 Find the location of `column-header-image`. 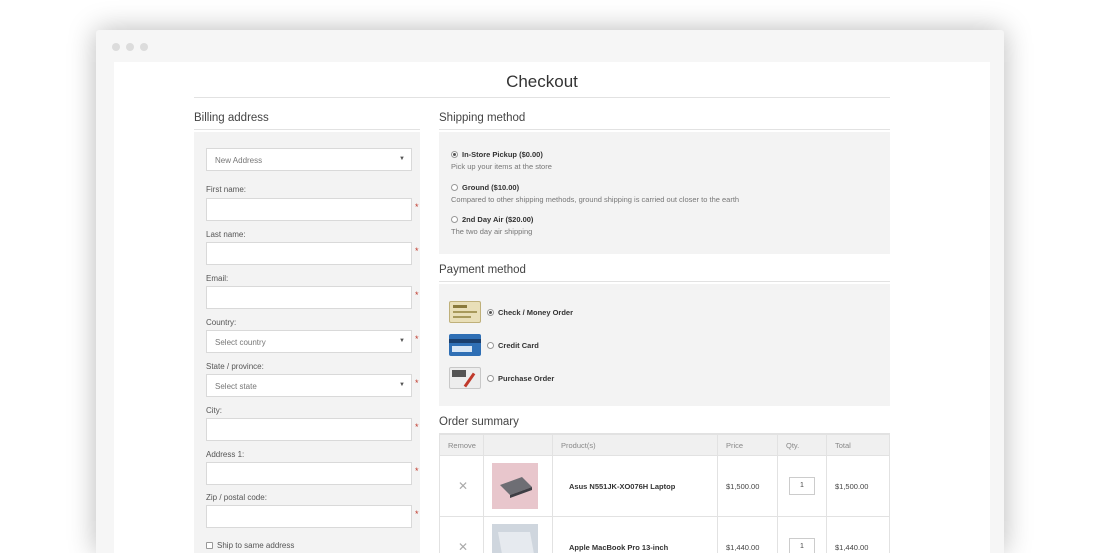

column-header-image is located at coordinates (518, 445).